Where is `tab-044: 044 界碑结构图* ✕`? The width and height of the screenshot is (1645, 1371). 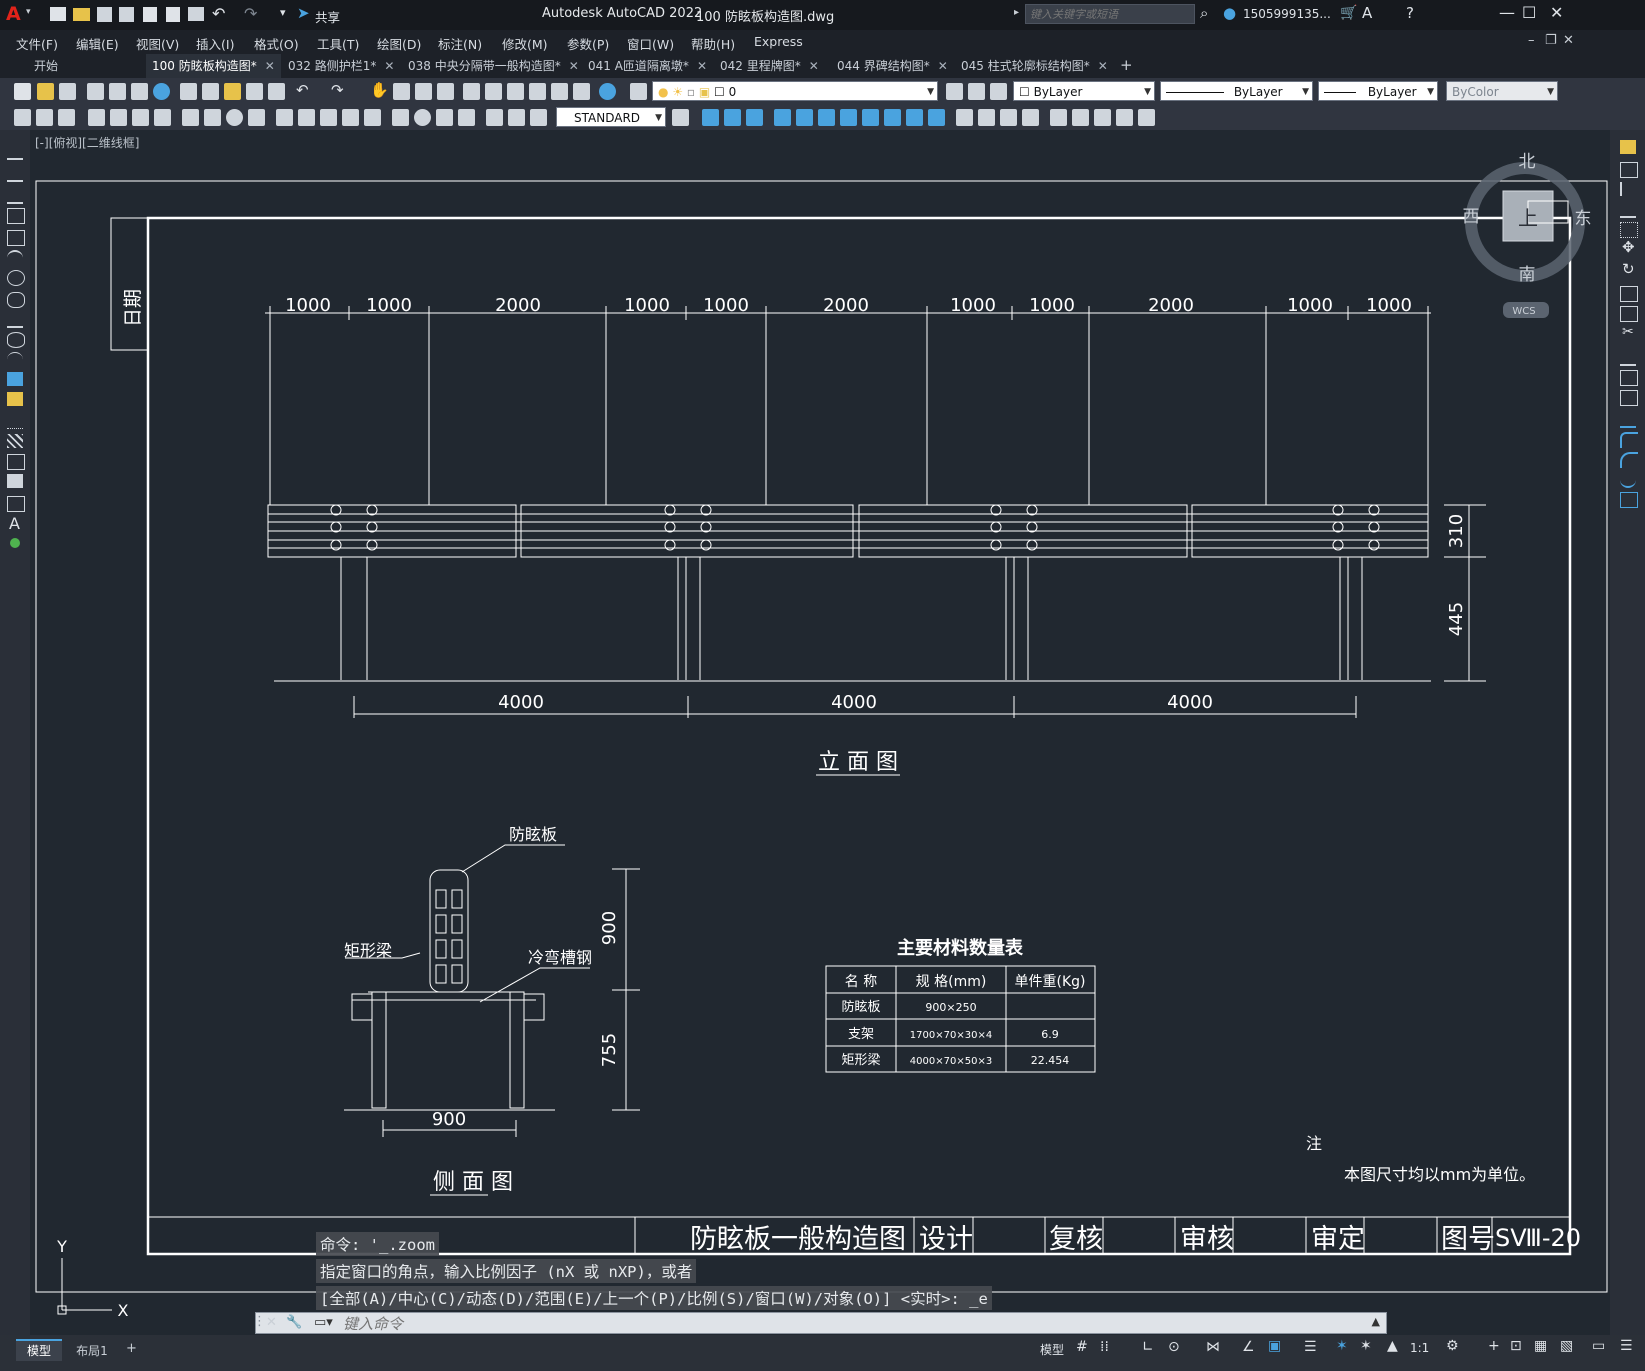 tab-044: 044 界碑结构图* ✕ is located at coordinates (892, 66).